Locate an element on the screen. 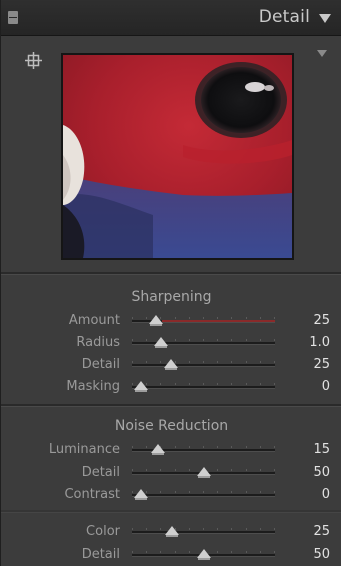 The width and height of the screenshot is (341, 566). slider-value: 1.0 is located at coordinates (319, 342).